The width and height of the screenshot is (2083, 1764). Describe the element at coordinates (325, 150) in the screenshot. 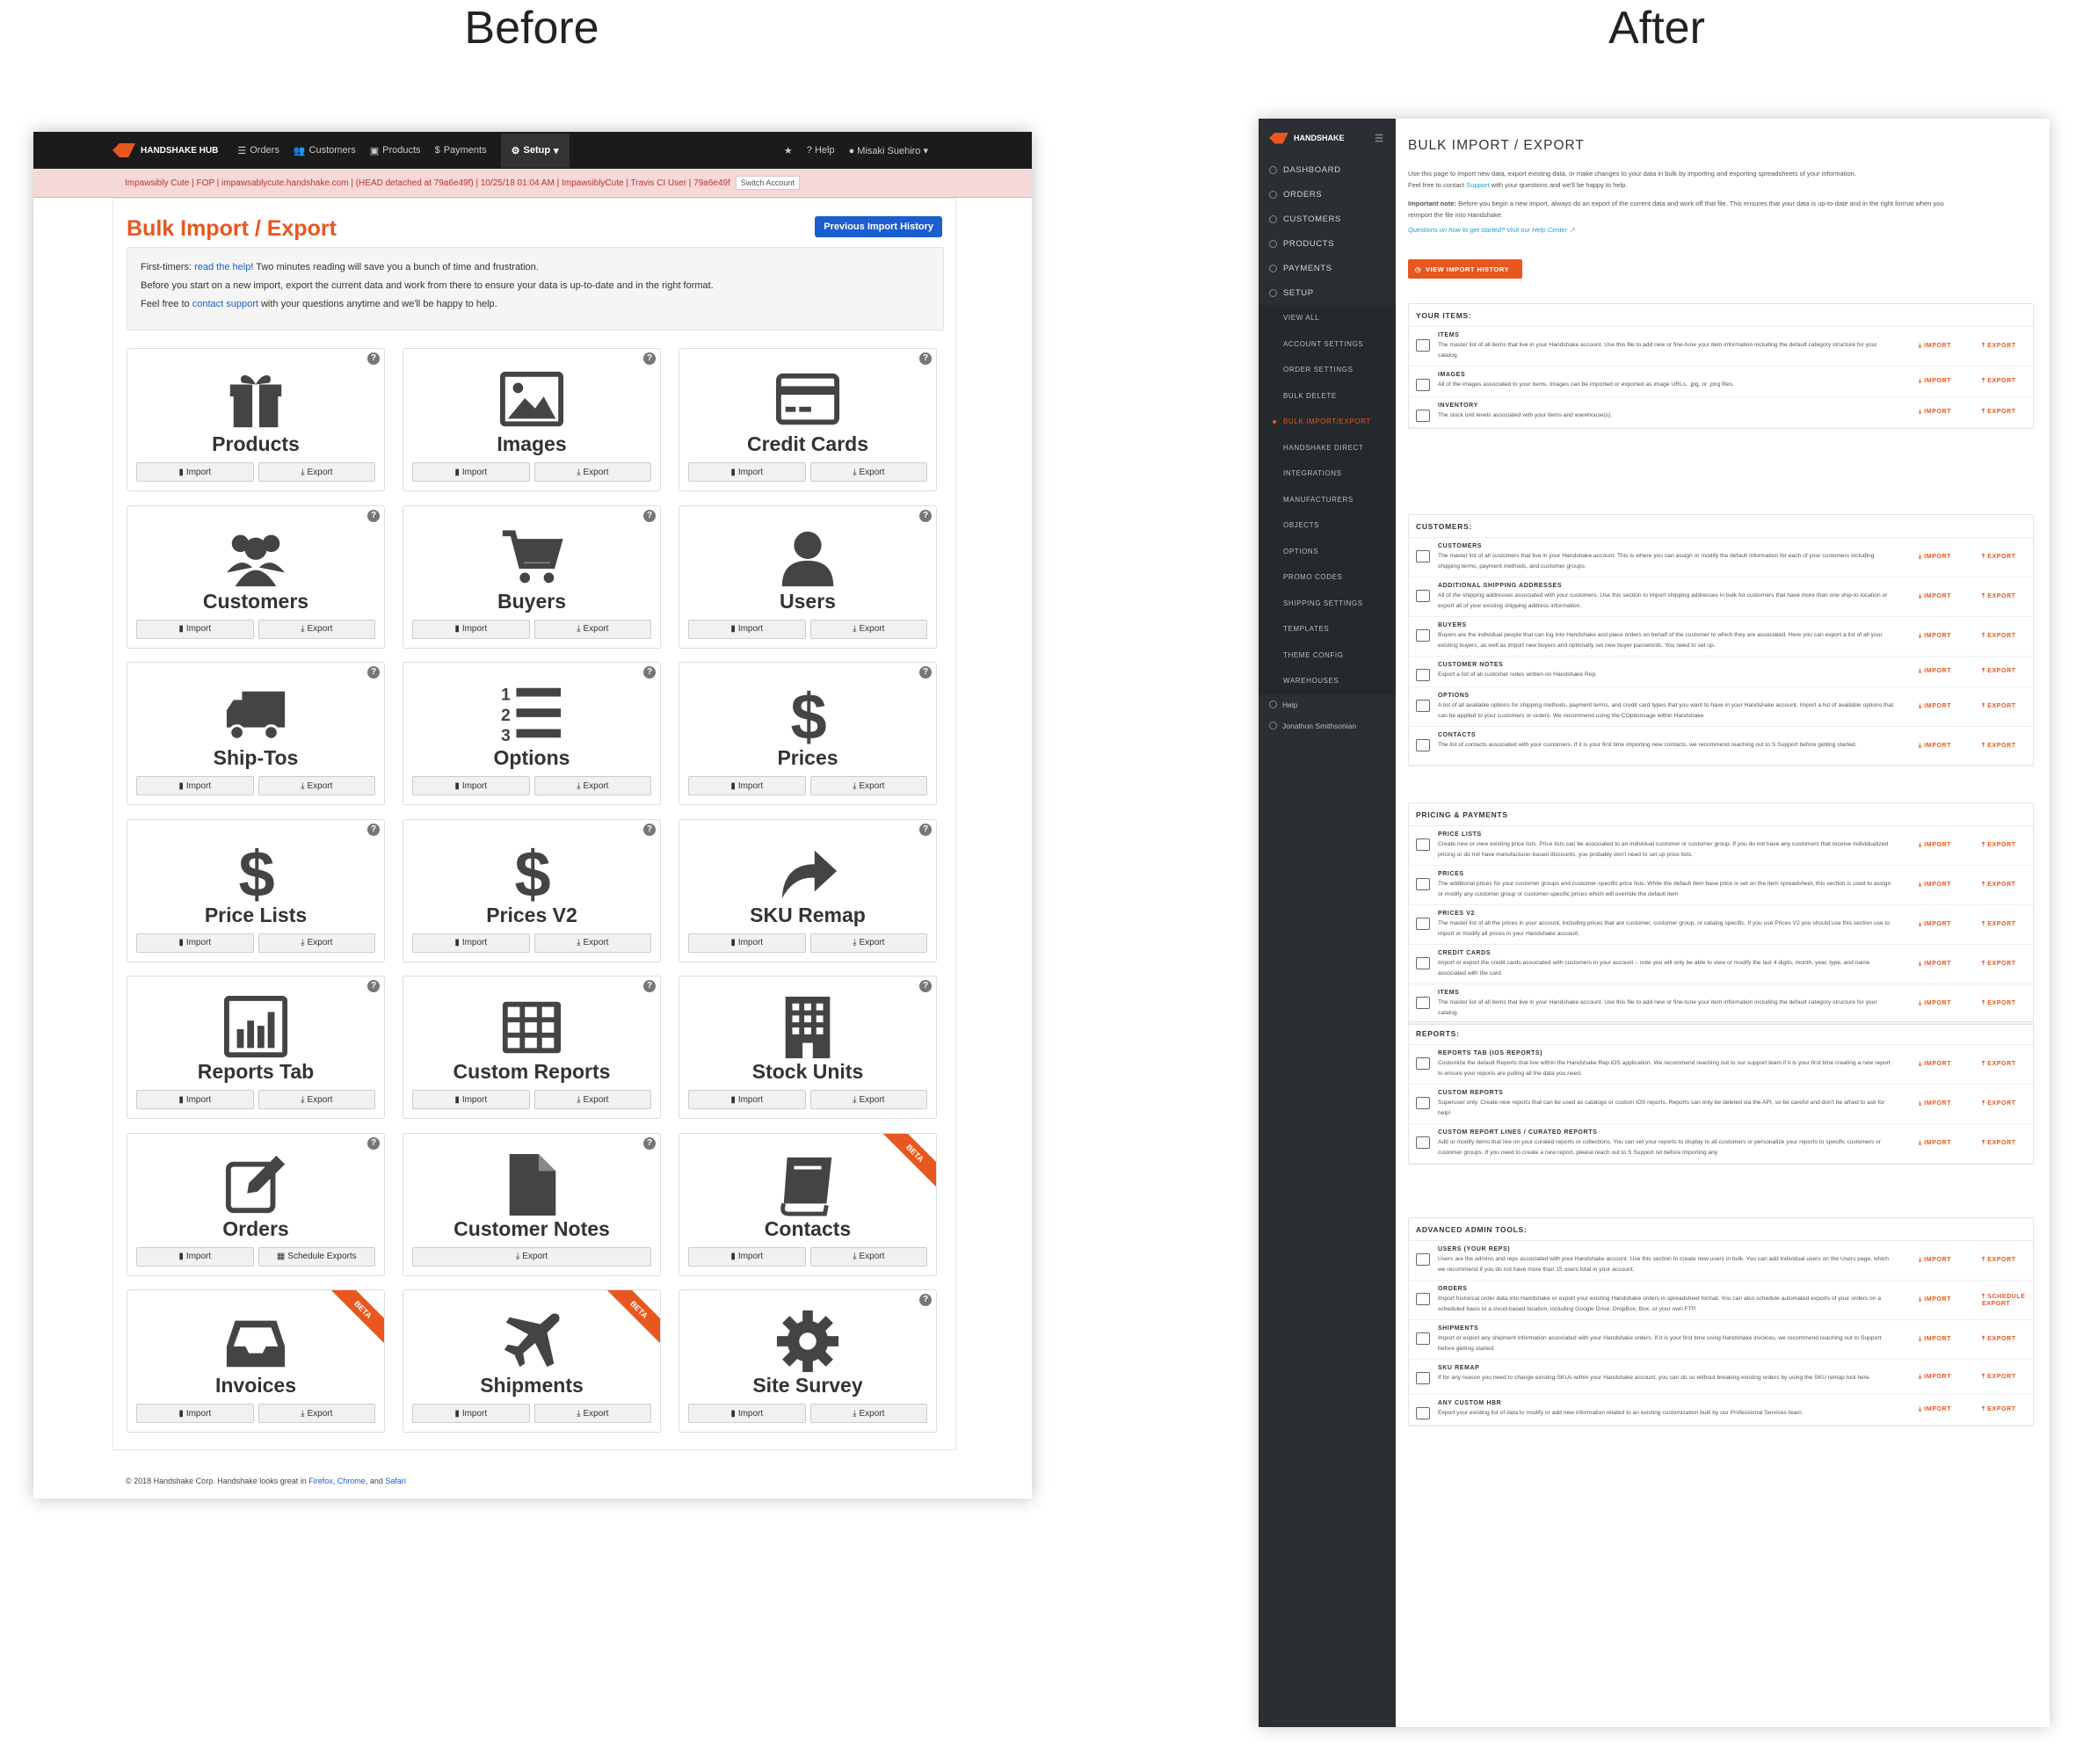

I see `nav-customers: 👥 Customers` at that location.